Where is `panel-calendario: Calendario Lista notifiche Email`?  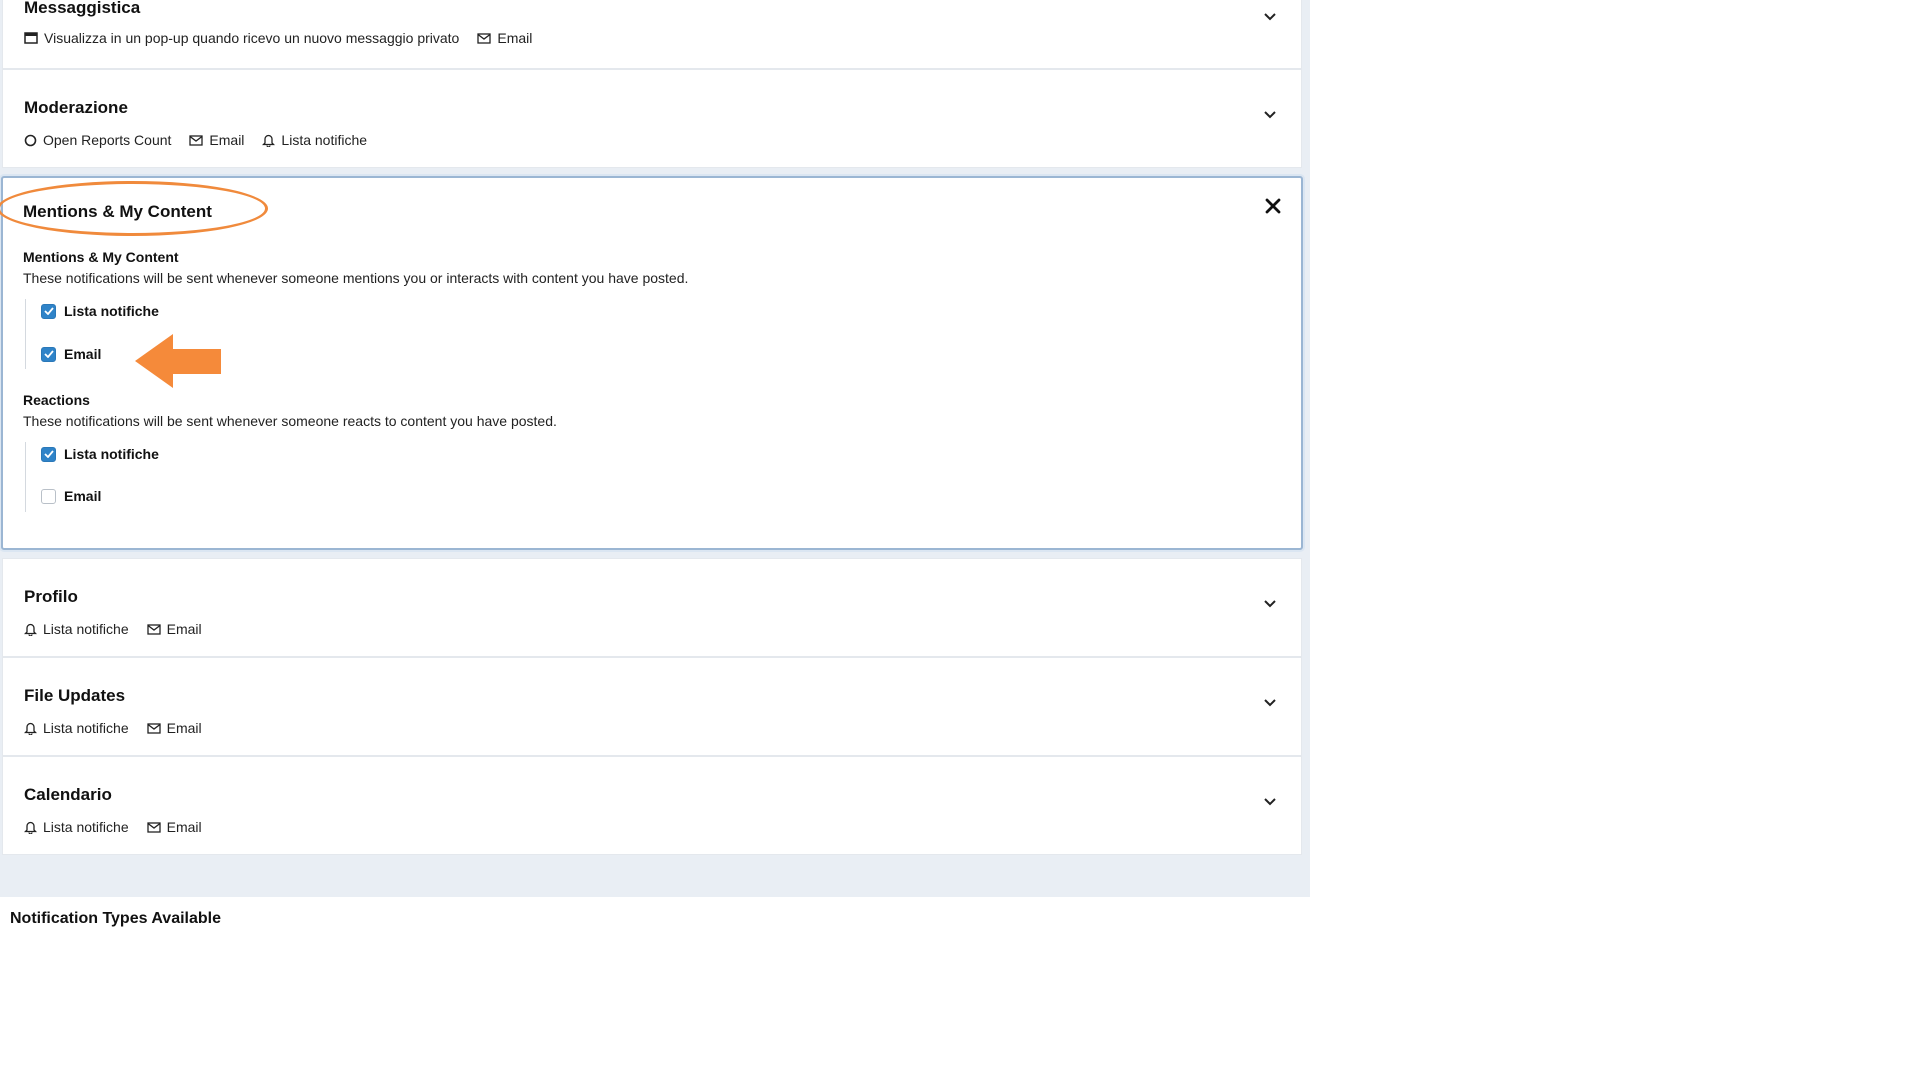 panel-calendario: Calendario Lista notifiche Email is located at coordinates (652, 805).